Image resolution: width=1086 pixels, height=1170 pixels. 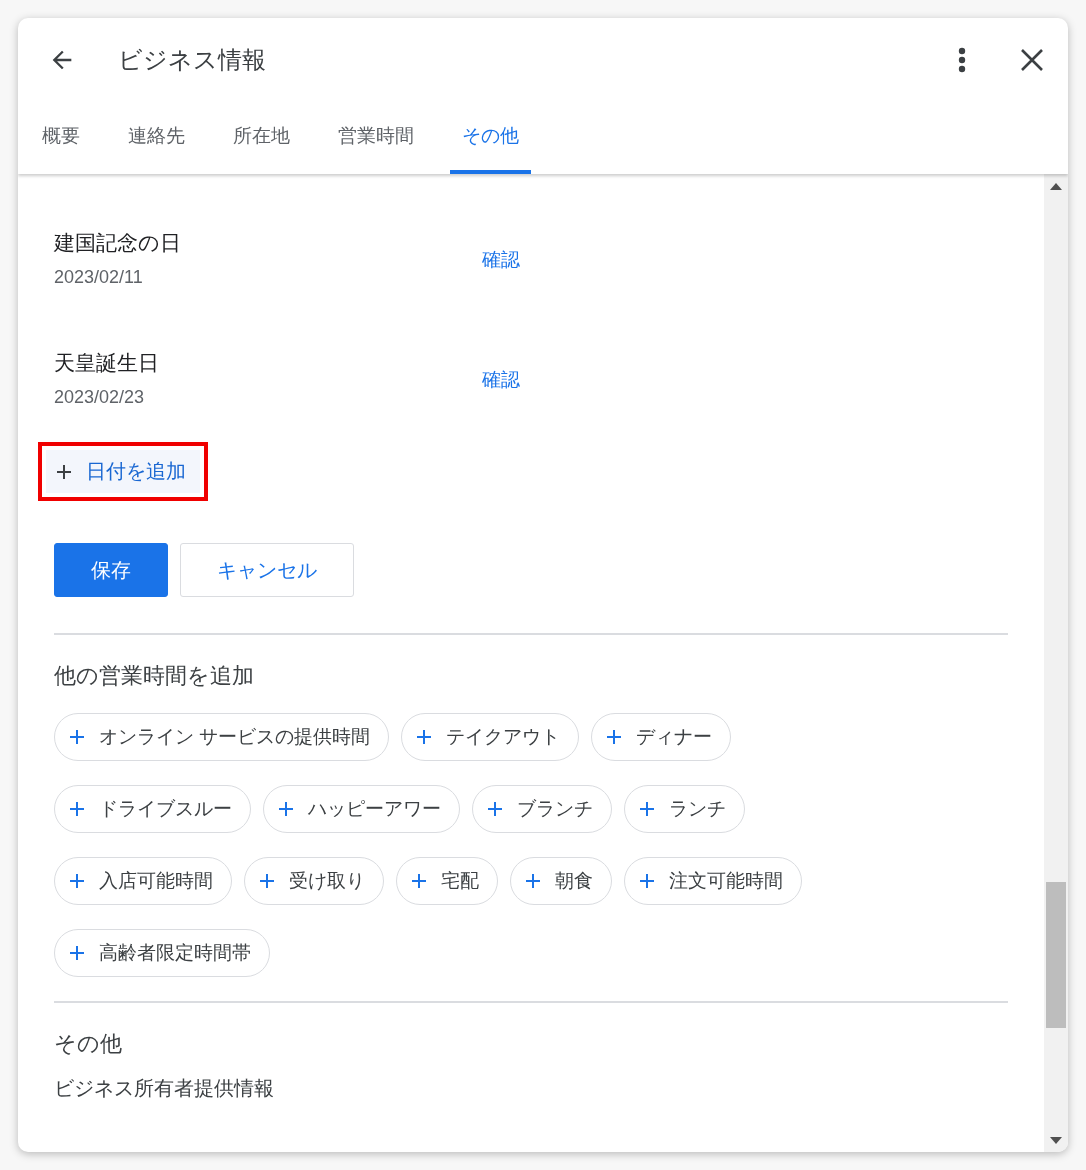 What do you see at coordinates (61, 138) in the screenshot?
I see `tab: 概要` at bounding box center [61, 138].